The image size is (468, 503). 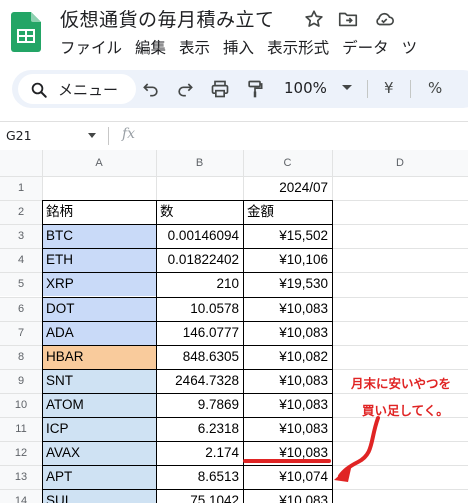 What do you see at coordinates (287, 188) in the screenshot?
I see `cell-c1: 2024/07` at bounding box center [287, 188].